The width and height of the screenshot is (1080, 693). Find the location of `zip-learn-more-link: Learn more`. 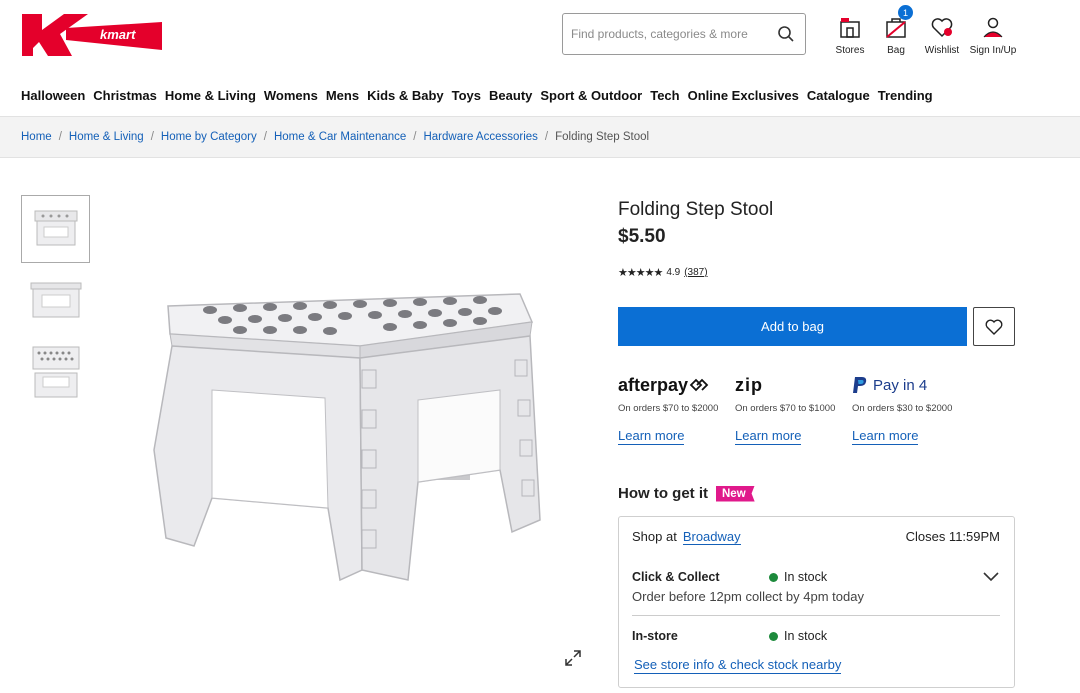

zip-learn-more-link: Learn more is located at coordinates (768, 436).